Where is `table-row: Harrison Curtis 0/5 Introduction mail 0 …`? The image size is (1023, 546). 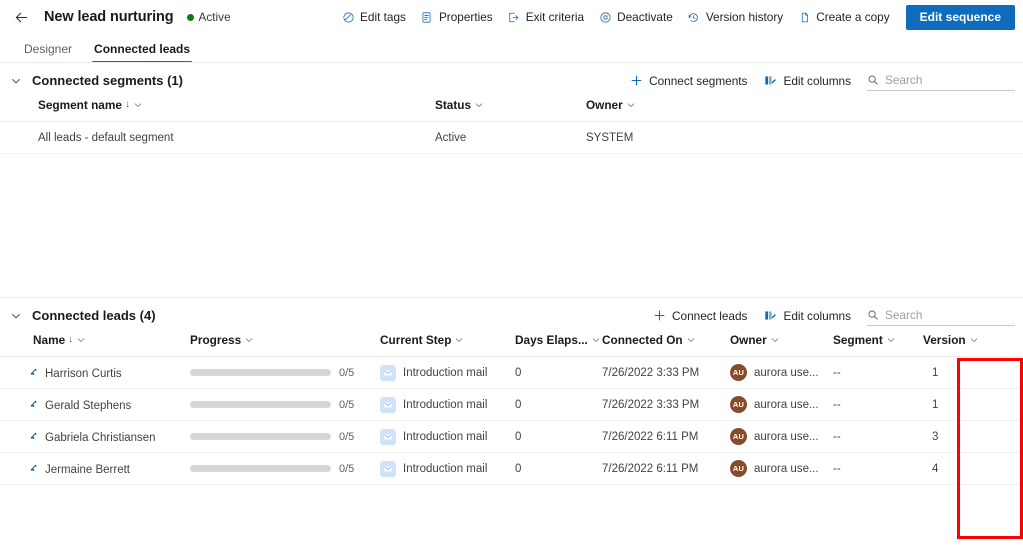 table-row: Harrison Curtis 0/5 Introduction mail 0 … is located at coordinates (511, 372).